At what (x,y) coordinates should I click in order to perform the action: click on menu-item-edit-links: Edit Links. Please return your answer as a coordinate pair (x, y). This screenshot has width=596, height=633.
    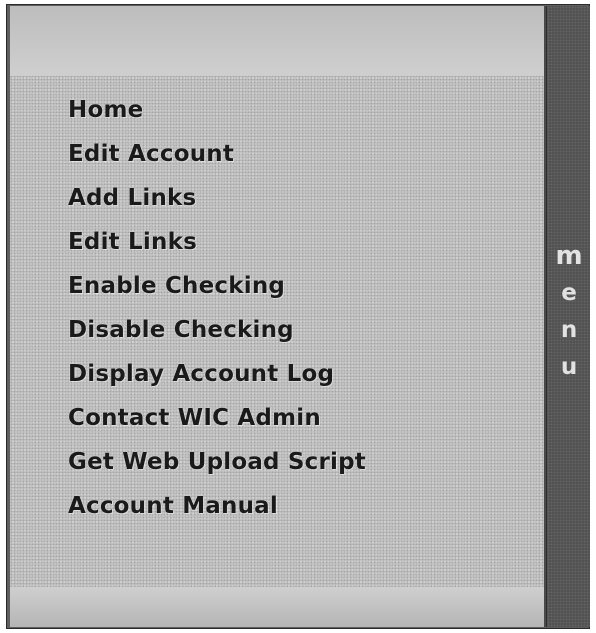
    Looking at the image, I should click on (217, 242).